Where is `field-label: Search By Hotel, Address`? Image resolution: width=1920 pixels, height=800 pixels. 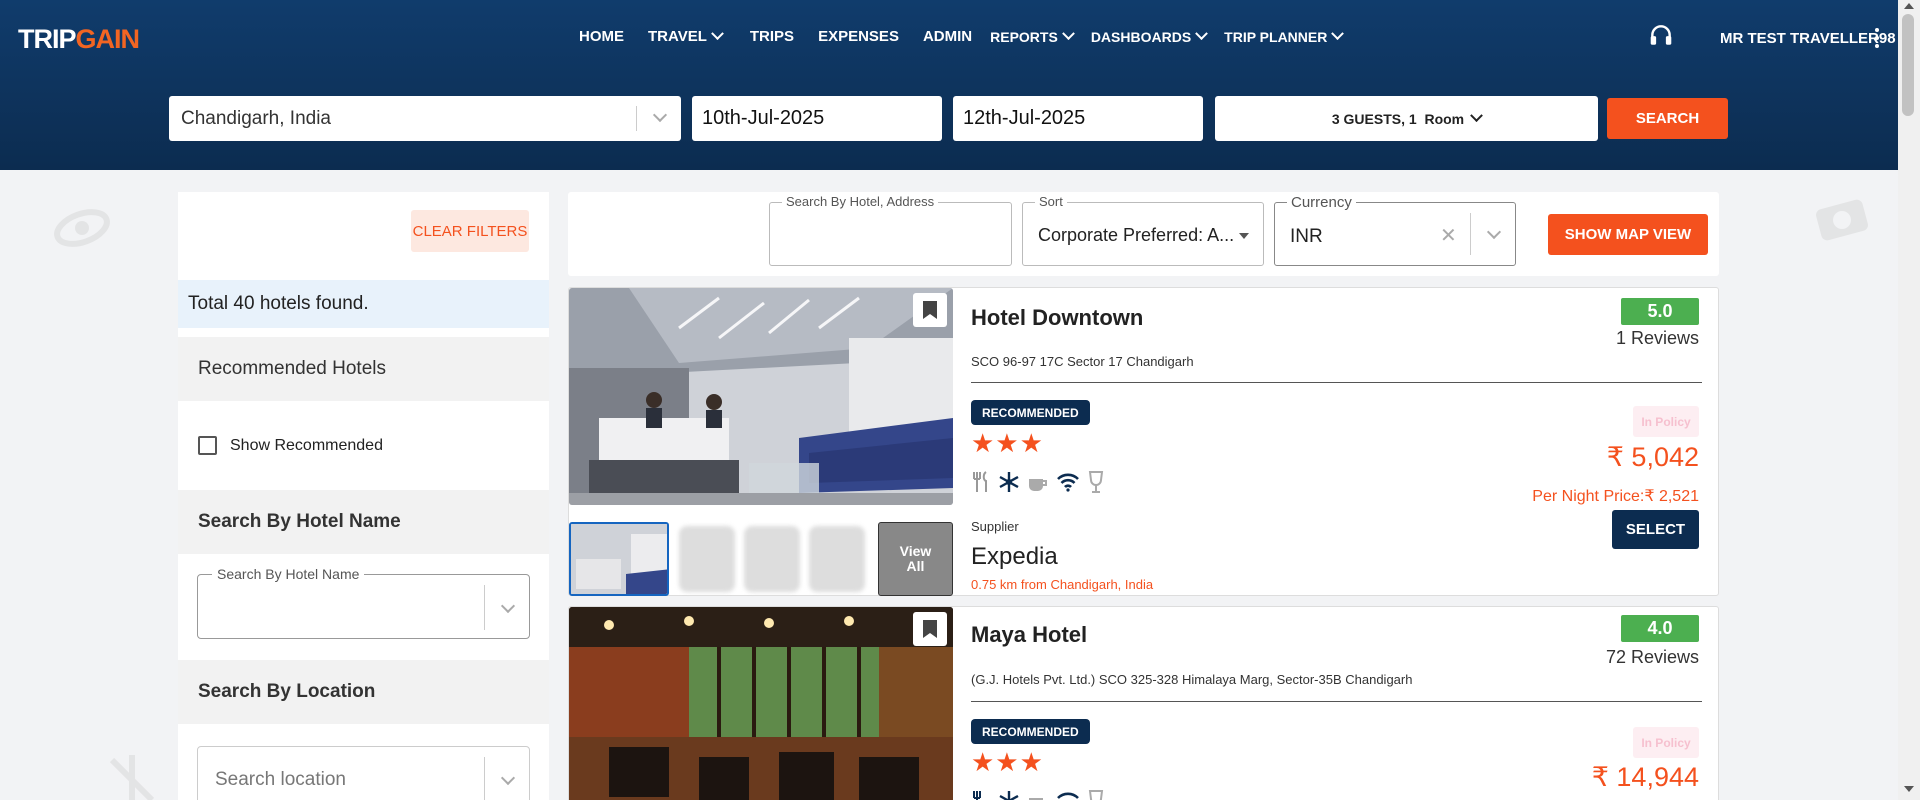
field-label: Search By Hotel, Address is located at coordinates (860, 201).